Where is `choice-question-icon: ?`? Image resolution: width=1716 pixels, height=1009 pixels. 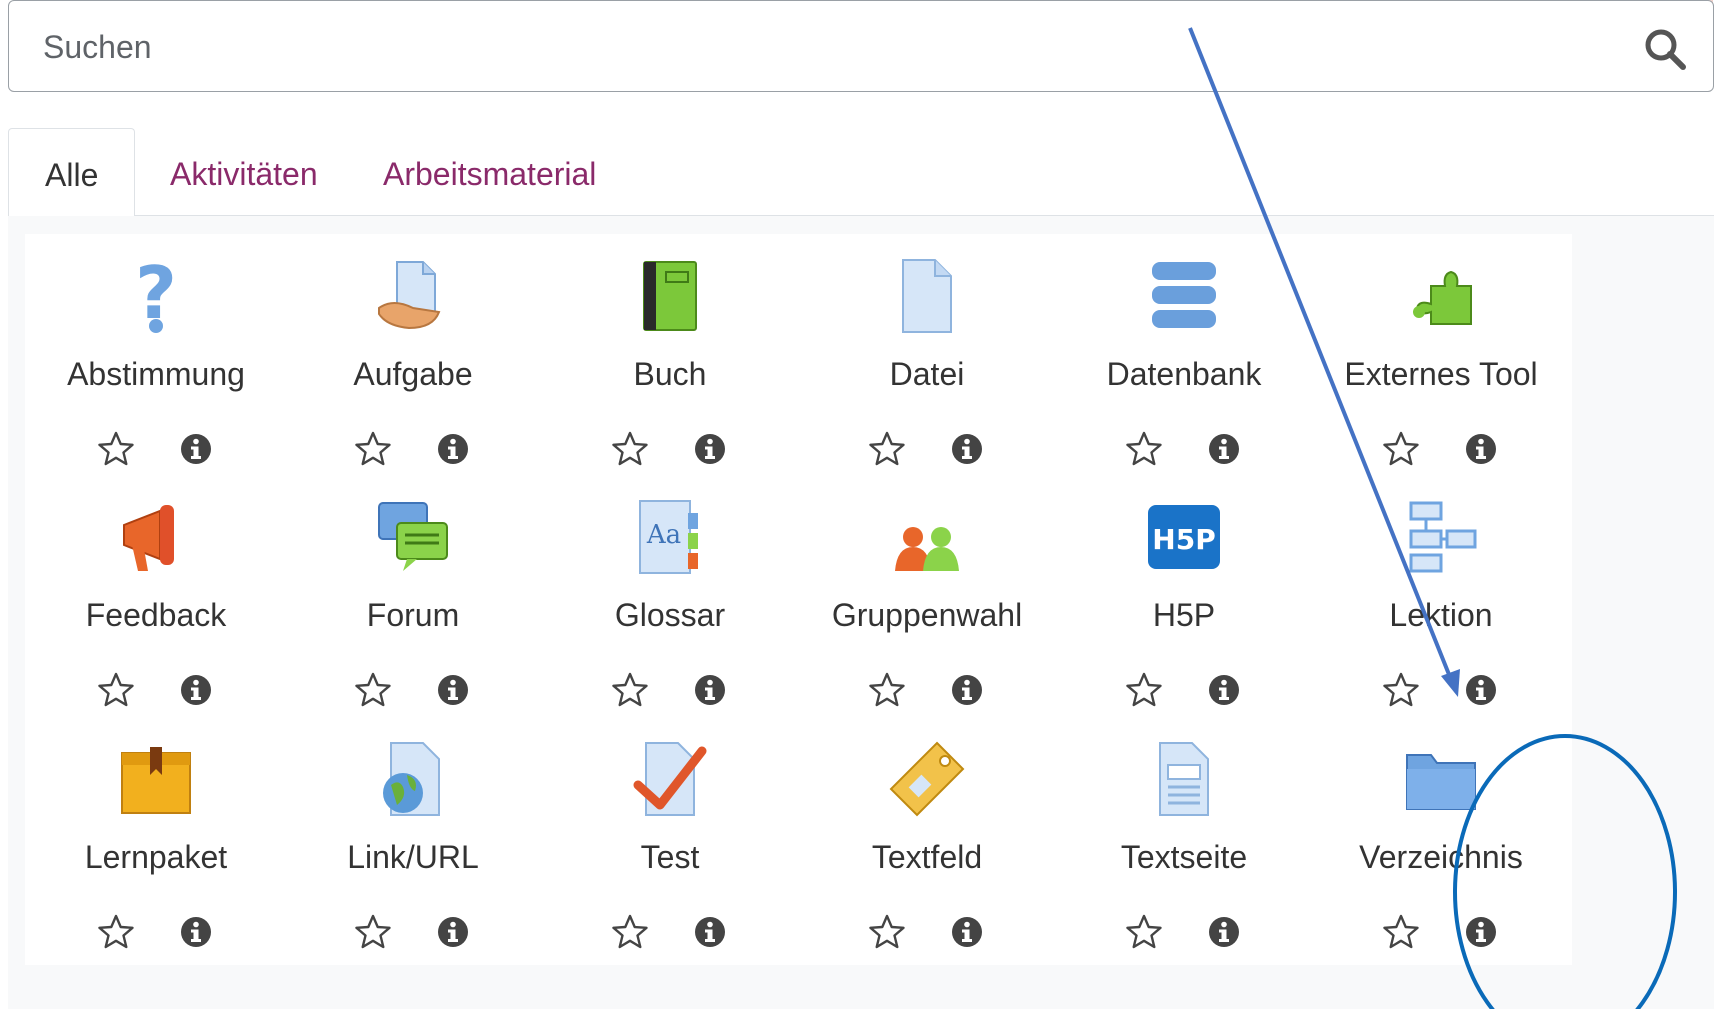
choice-question-icon: ? is located at coordinates (156, 295).